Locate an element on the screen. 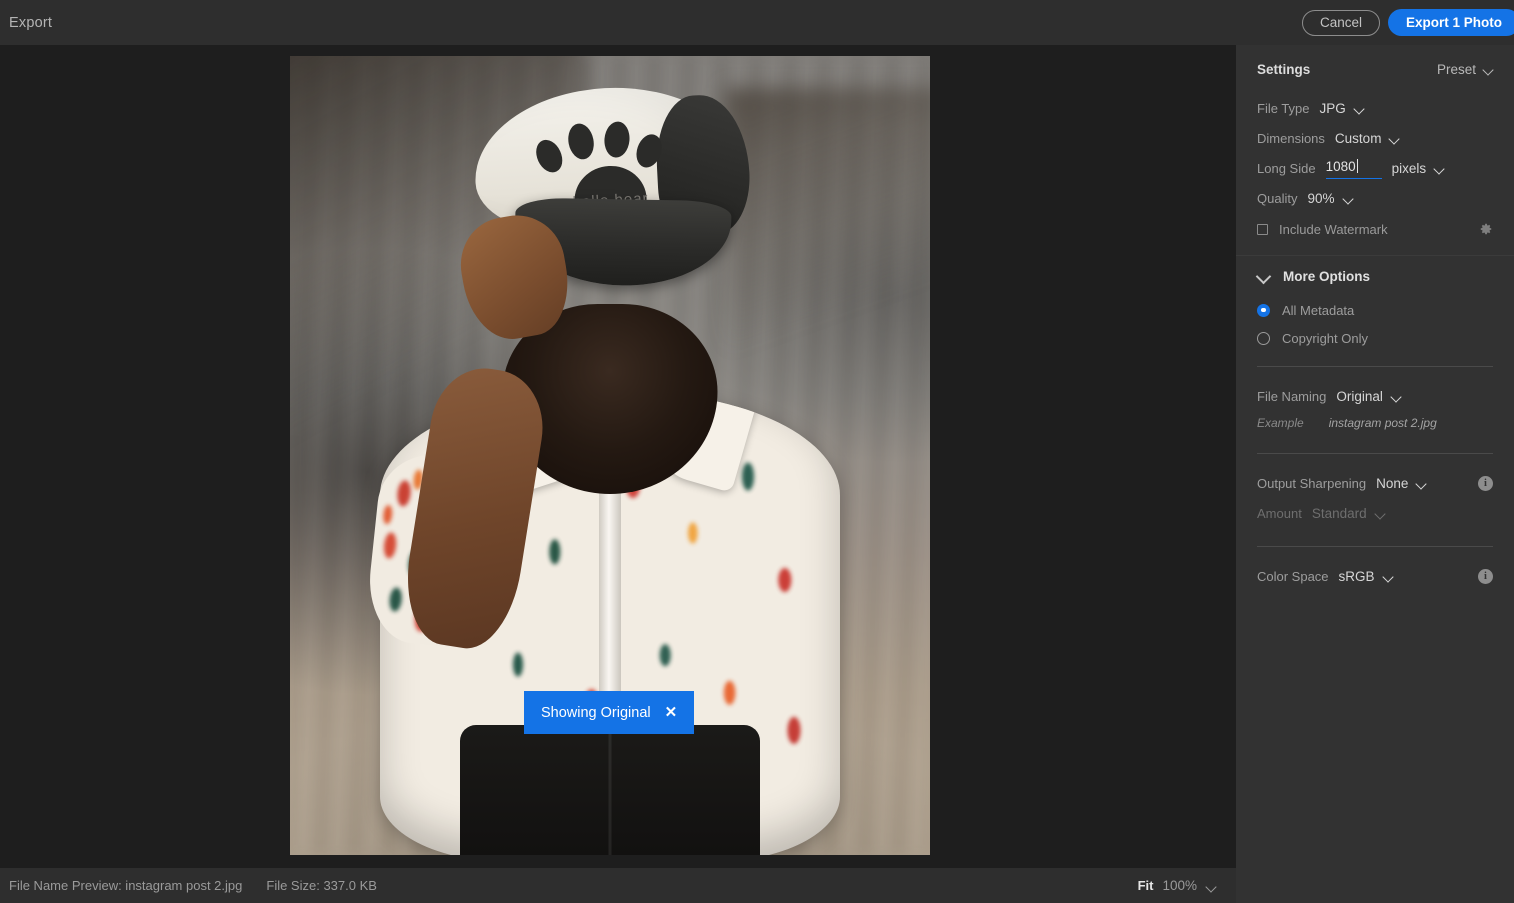 The height and width of the screenshot is (903, 1514). showing-original-label: Showing Original is located at coordinates (596, 712).